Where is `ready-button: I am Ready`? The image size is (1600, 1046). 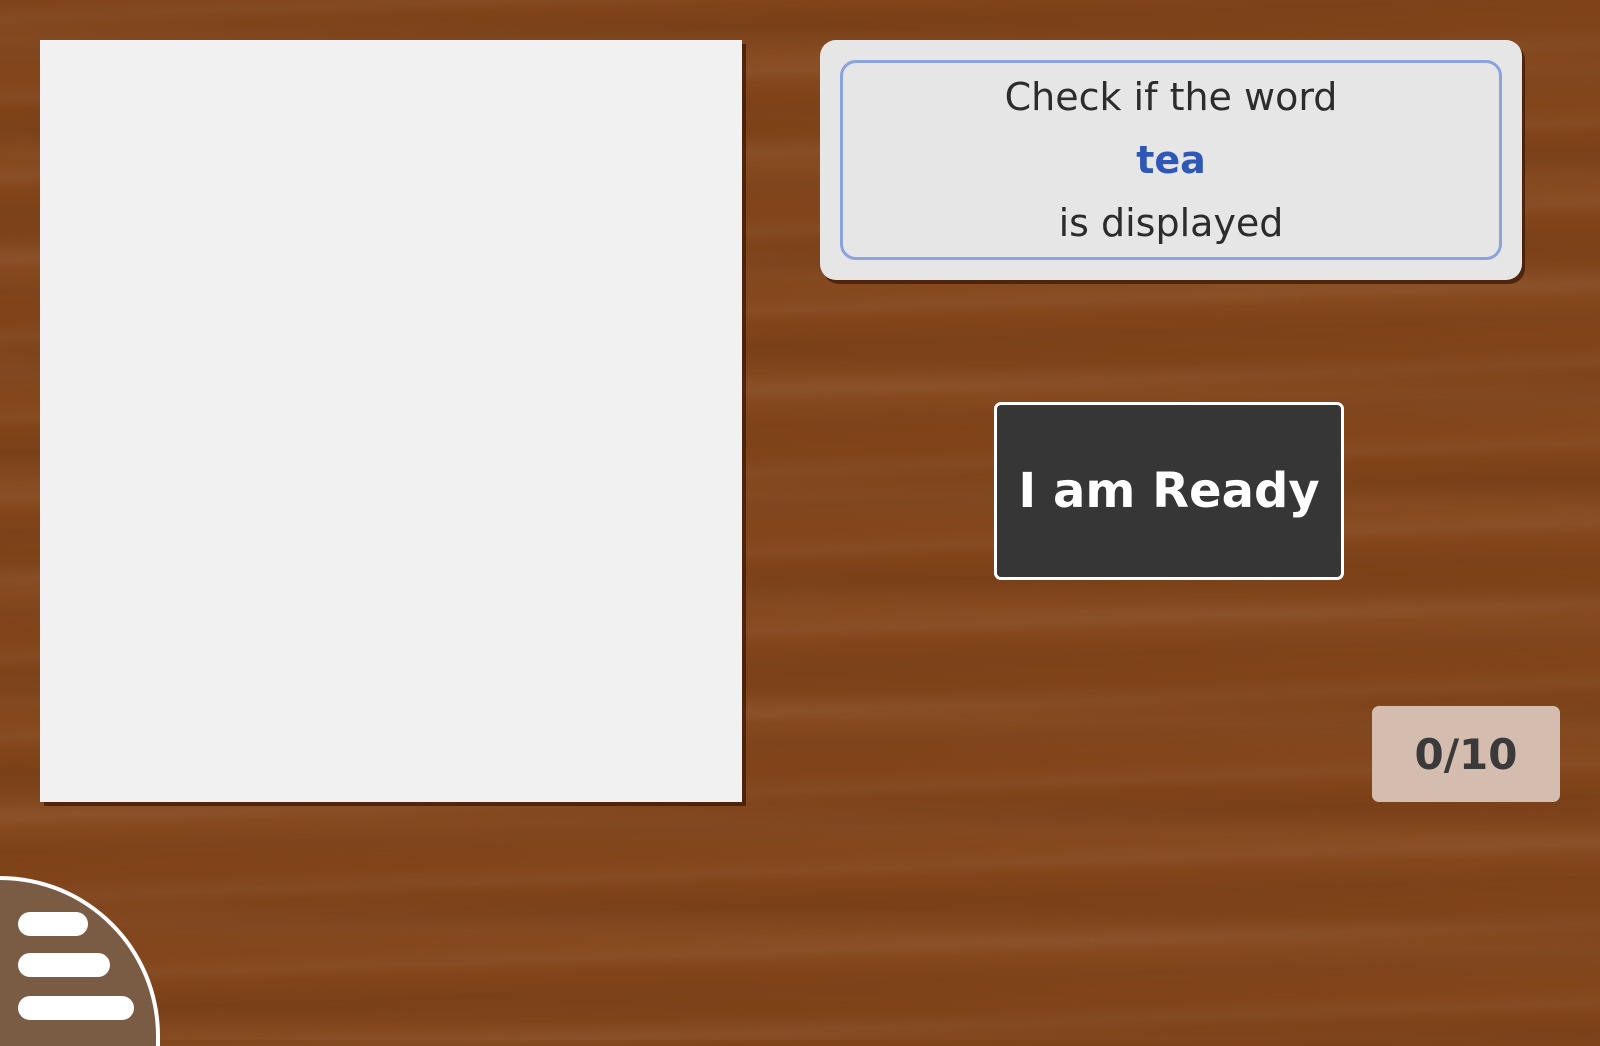
ready-button: I am Ready is located at coordinates (1169, 491).